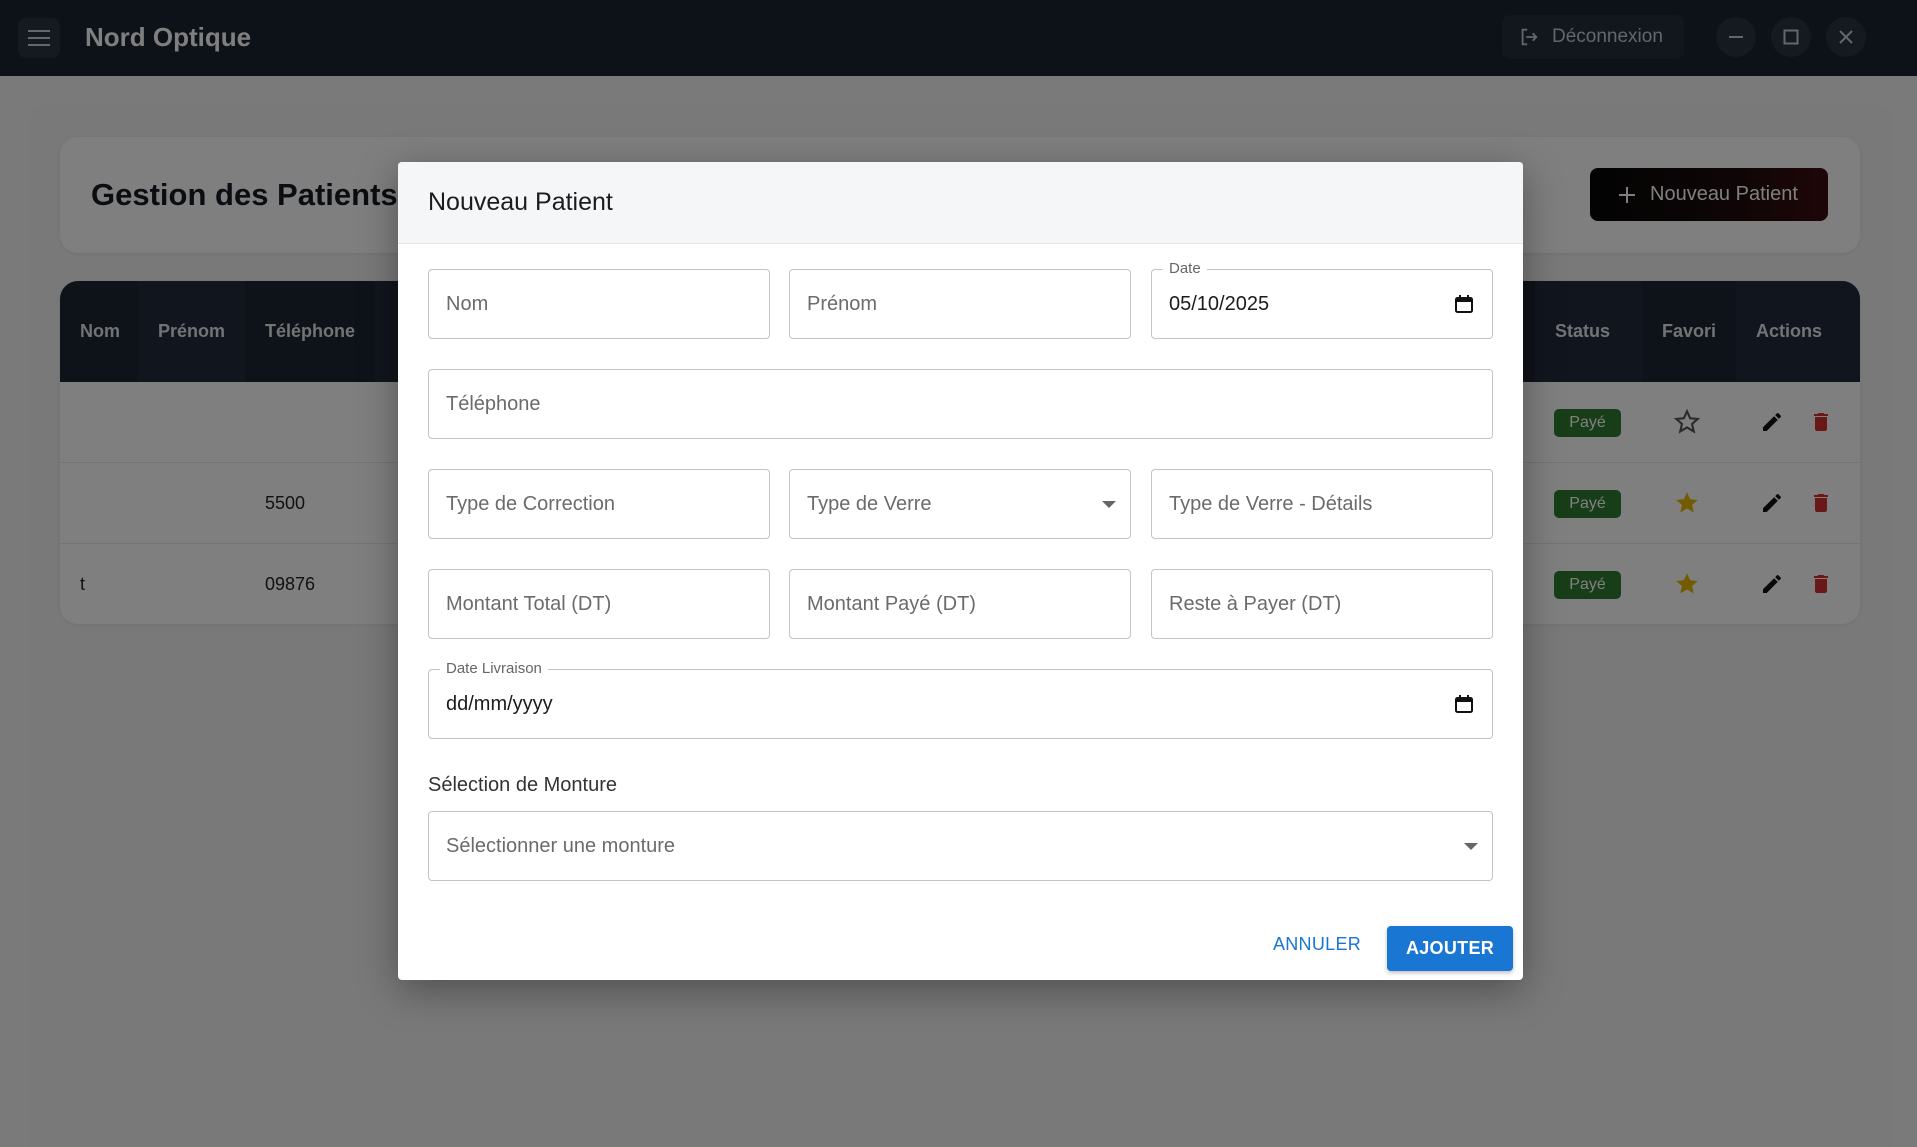  Describe the element at coordinates (499, 703) in the screenshot. I see `date-livraison-value: dd/mm/yyyy` at that location.